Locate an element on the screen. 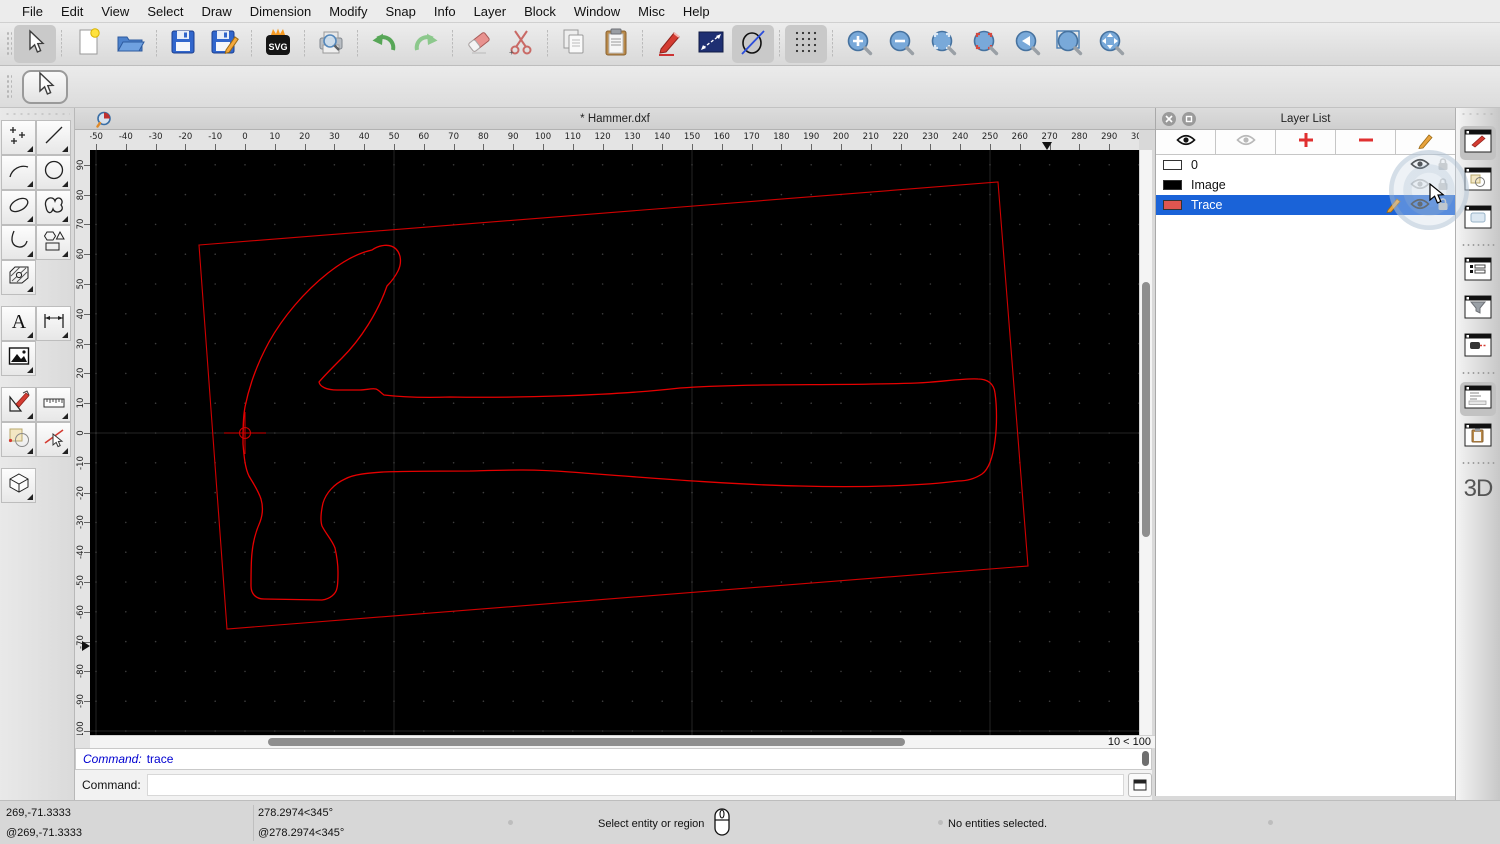 This screenshot has height=844, width=1500. menu-dimension: Dimension is located at coordinates (280, 11).